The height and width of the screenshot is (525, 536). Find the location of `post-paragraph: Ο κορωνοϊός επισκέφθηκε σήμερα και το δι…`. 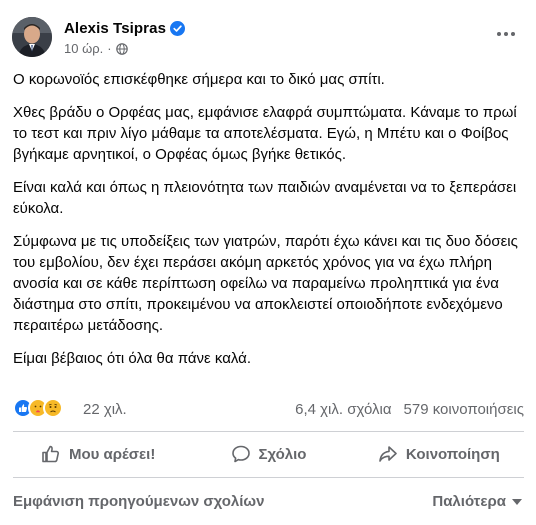

post-paragraph: Ο κορωνοϊός επισκέφθηκε σήμερα και το δι… is located at coordinates (199, 79).